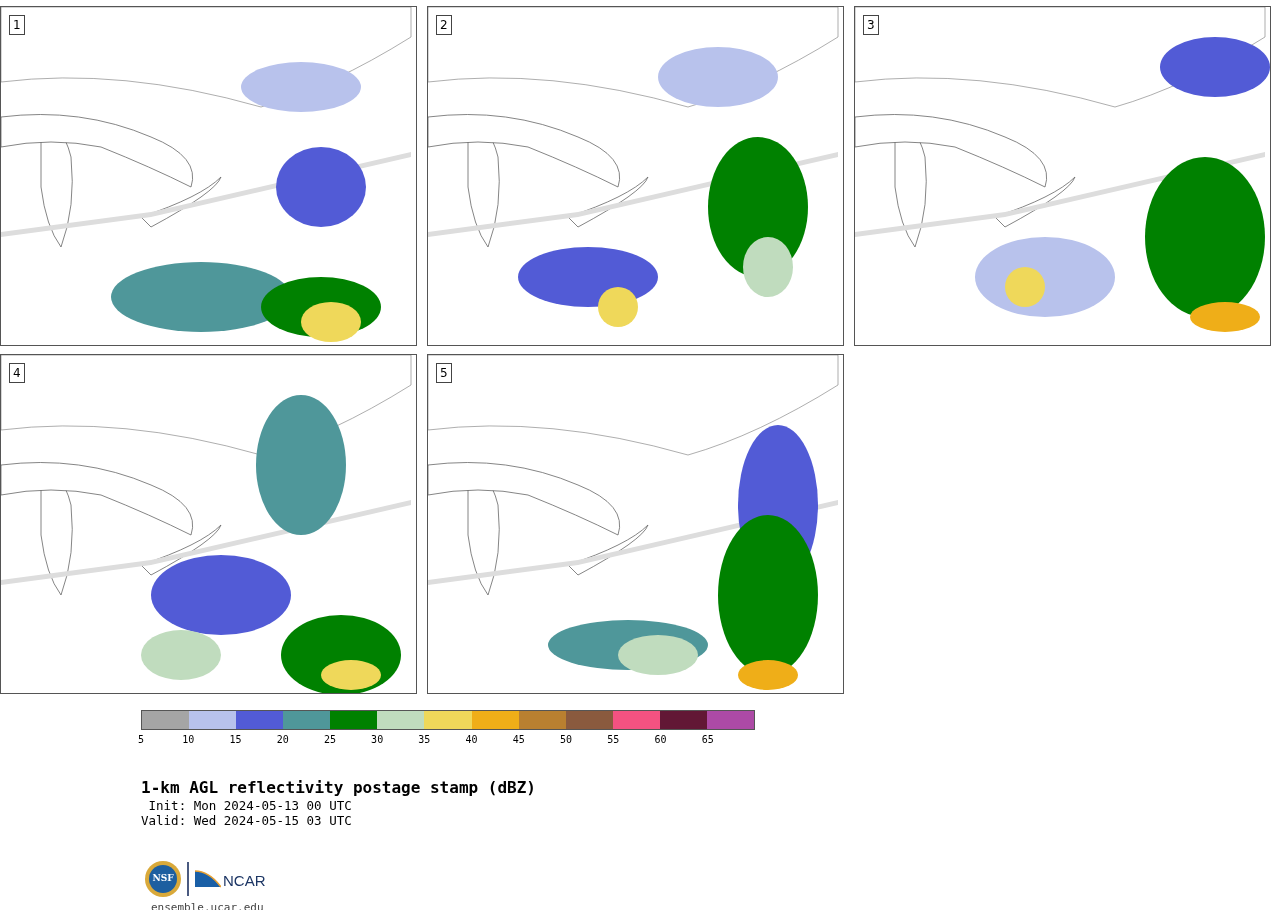 The image size is (1280, 910). What do you see at coordinates (235, 740) in the screenshot?
I see `tick-label: 15` at bounding box center [235, 740].